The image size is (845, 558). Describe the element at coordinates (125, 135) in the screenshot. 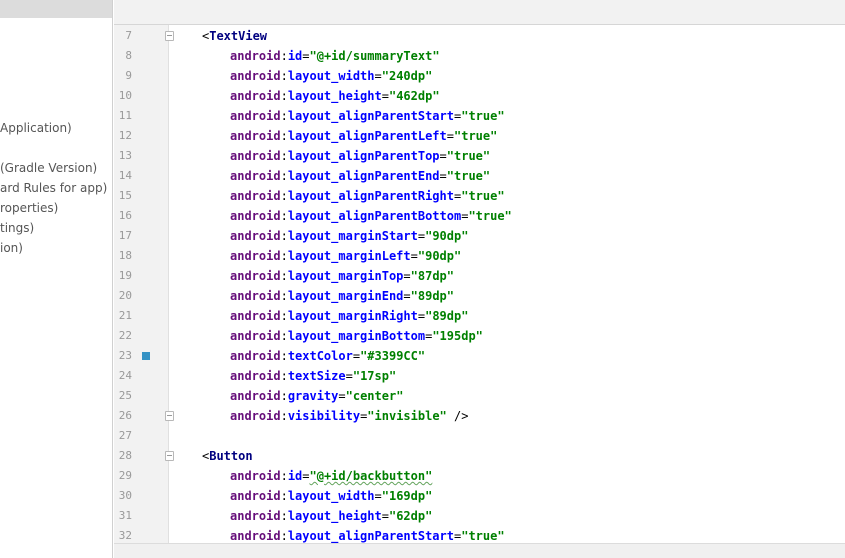

I see `line-number: 12` at that location.